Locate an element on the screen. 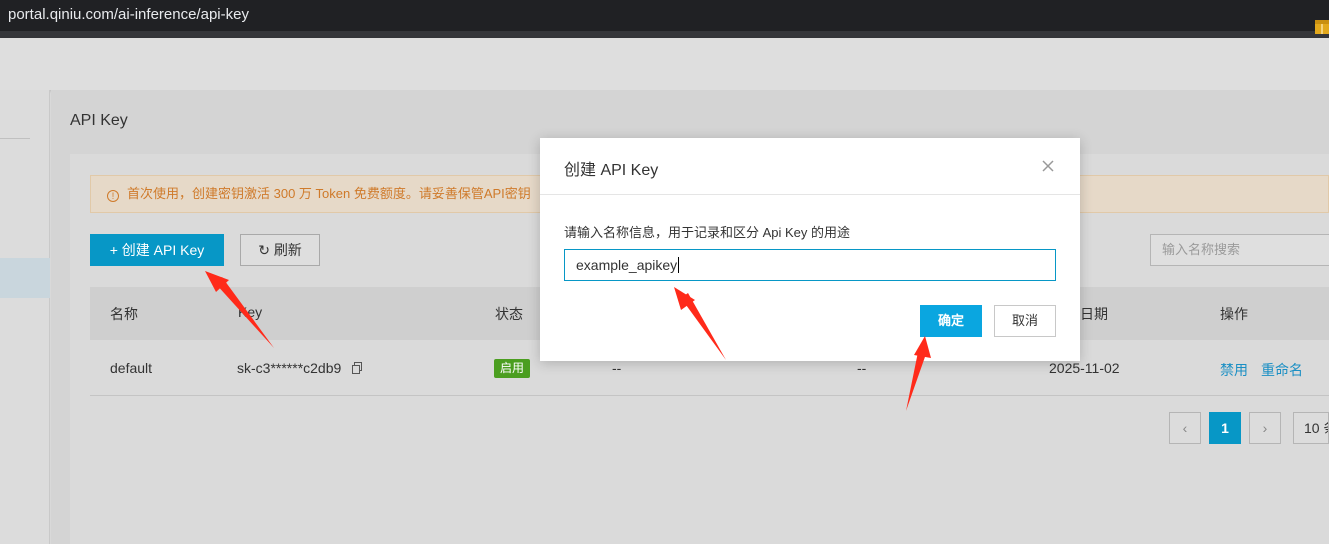 This screenshot has width=1329, height=544. column-header-key: Key is located at coordinates (250, 312).